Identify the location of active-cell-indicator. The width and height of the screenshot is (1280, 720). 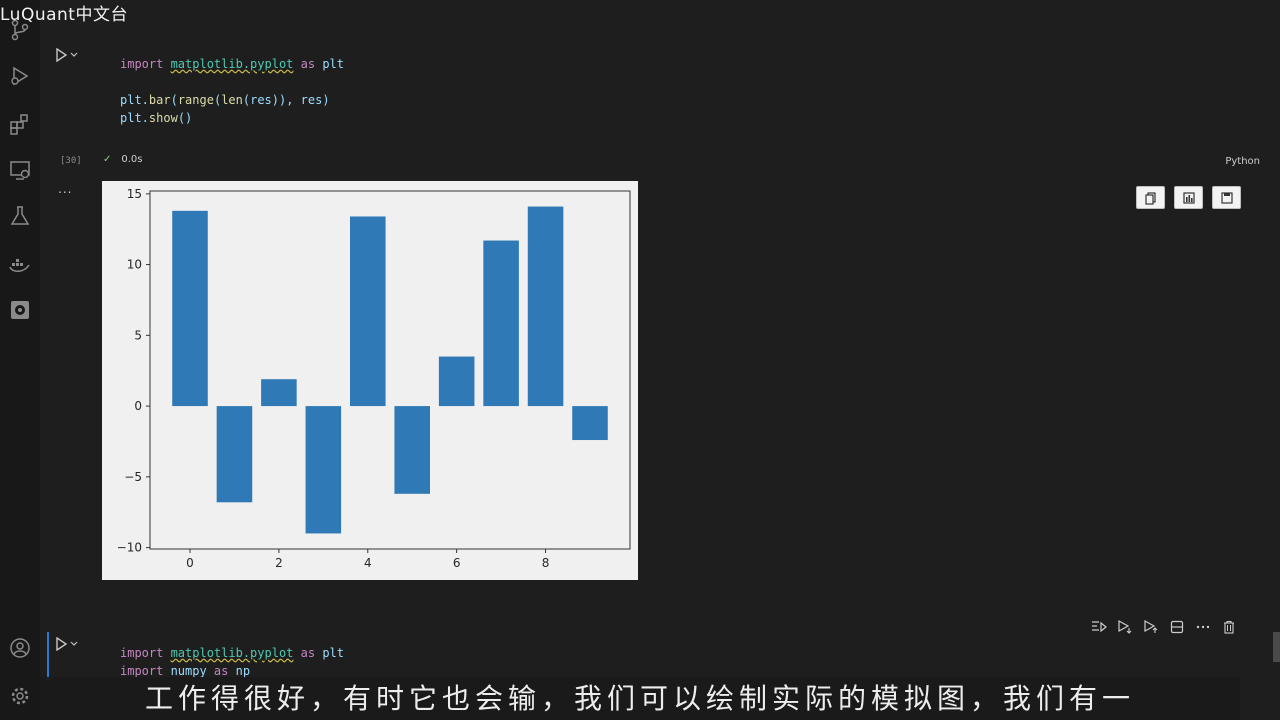
(48, 656).